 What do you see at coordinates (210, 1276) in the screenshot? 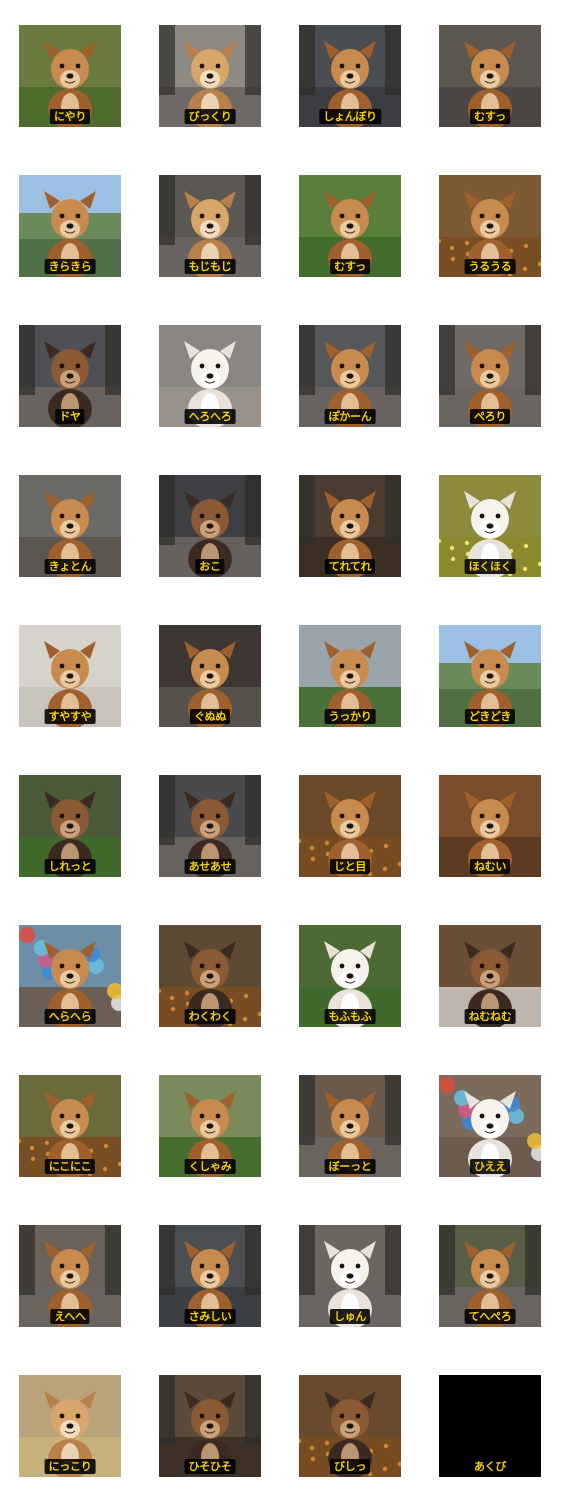
I see `sticker-item: さみしい` at bounding box center [210, 1276].